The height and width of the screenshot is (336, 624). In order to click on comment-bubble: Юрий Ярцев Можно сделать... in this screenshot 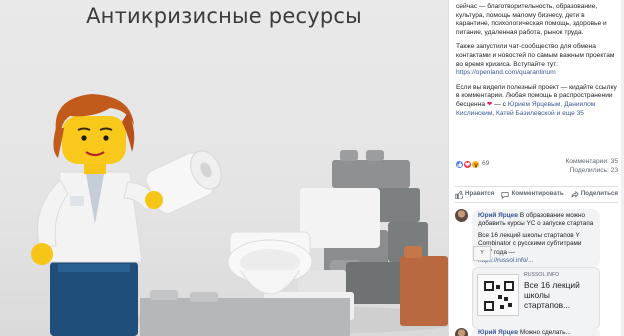, I will do `click(536, 332)`.